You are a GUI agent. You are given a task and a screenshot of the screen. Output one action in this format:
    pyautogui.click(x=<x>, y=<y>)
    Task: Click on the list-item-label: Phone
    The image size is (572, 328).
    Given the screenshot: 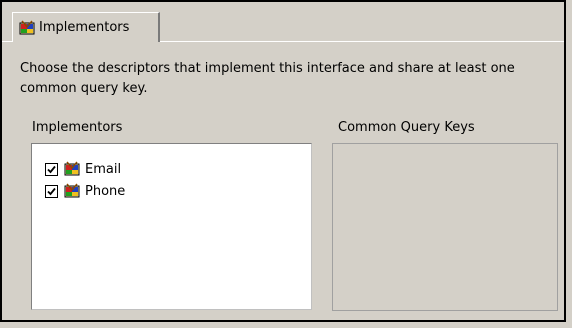 What is the action you would take?
    pyautogui.click(x=105, y=191)
    